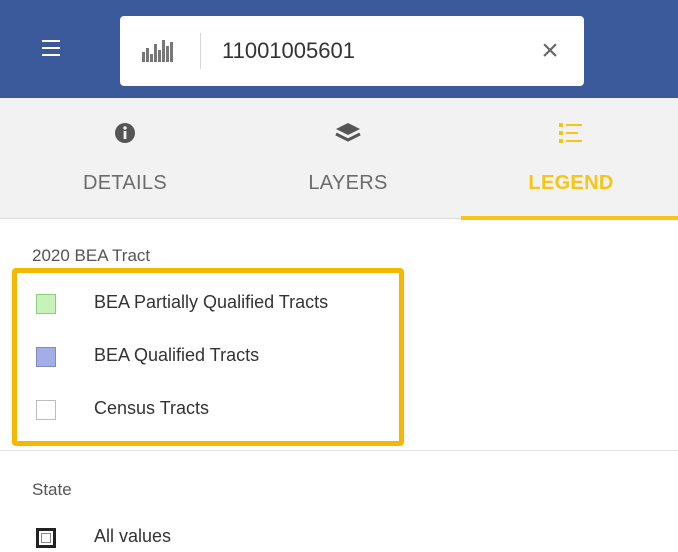 The image size is (678, 552). I want to click on search-input, so click(372, 51).